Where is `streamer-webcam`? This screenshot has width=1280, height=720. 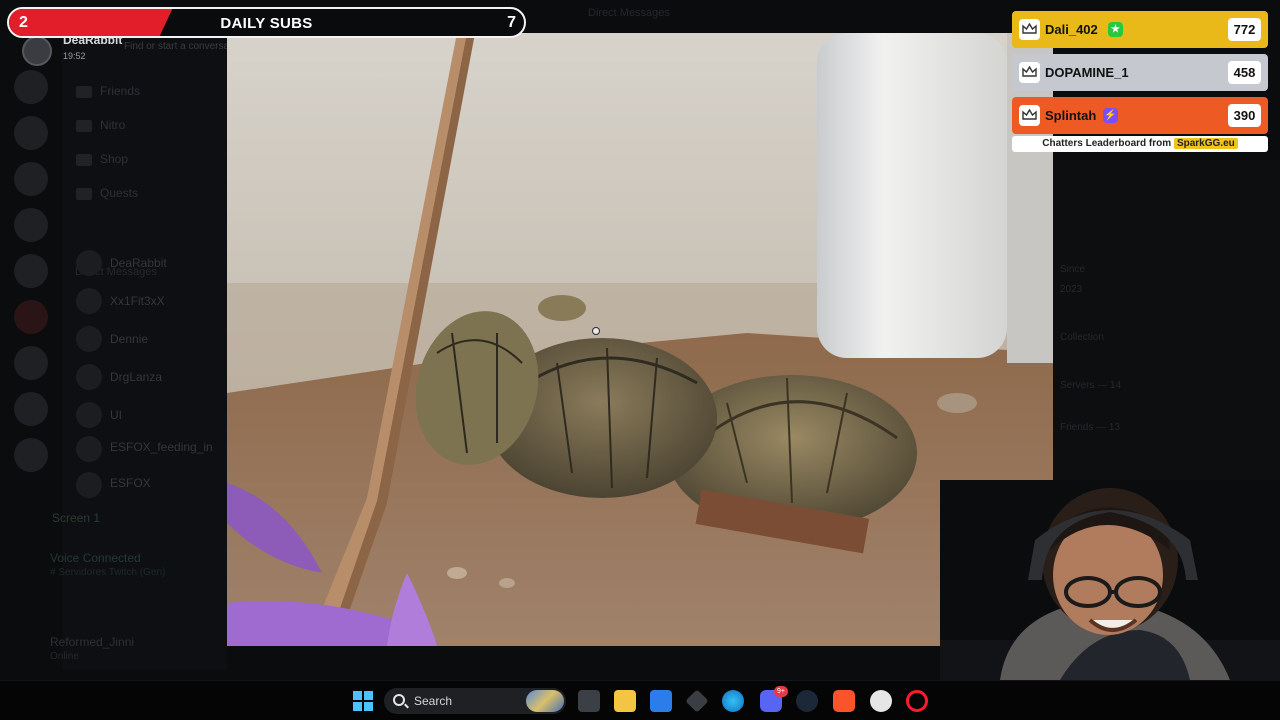
streamer-webcam is located at coordinates (1110, 580).